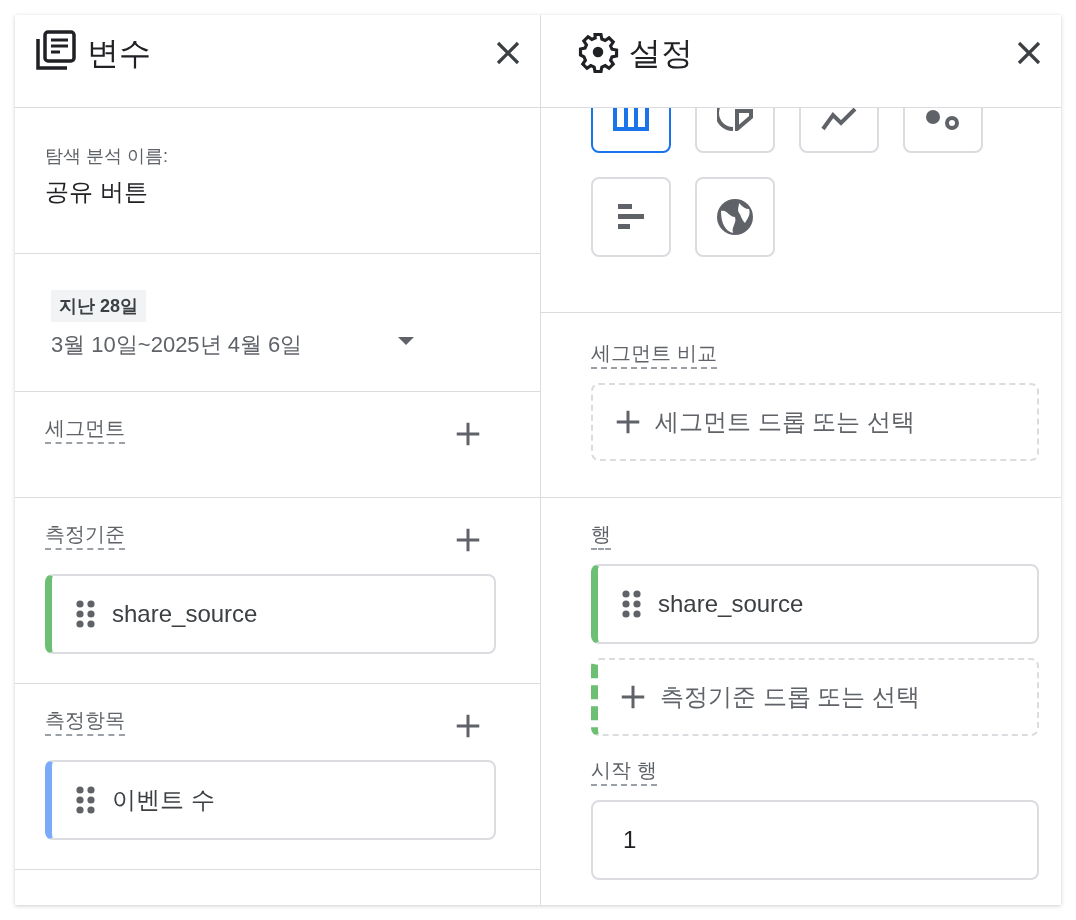 This screenshot has width=1076, height=920. I want to click on panel-title: 변수, so click(119, 53).